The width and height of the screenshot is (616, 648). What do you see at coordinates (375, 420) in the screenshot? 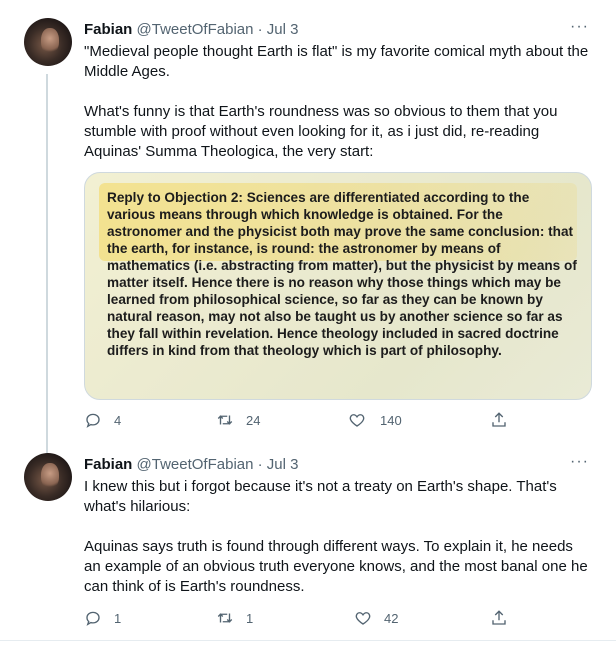
I see `like-button: 140` at bounding box center [375, 420].